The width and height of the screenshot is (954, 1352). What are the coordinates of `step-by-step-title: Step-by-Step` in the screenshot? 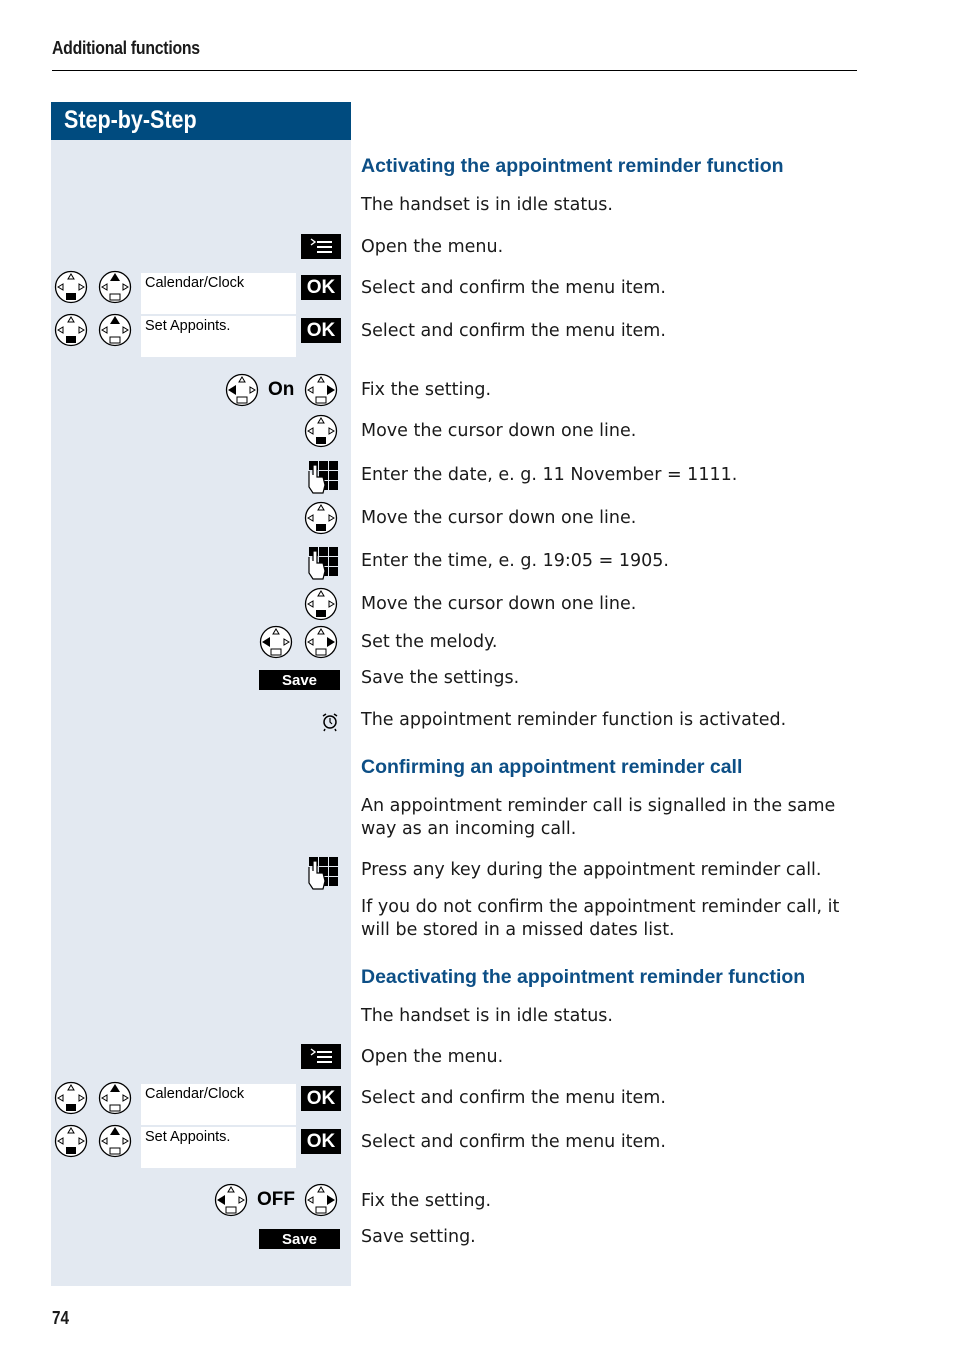 It's located at (130, 120).